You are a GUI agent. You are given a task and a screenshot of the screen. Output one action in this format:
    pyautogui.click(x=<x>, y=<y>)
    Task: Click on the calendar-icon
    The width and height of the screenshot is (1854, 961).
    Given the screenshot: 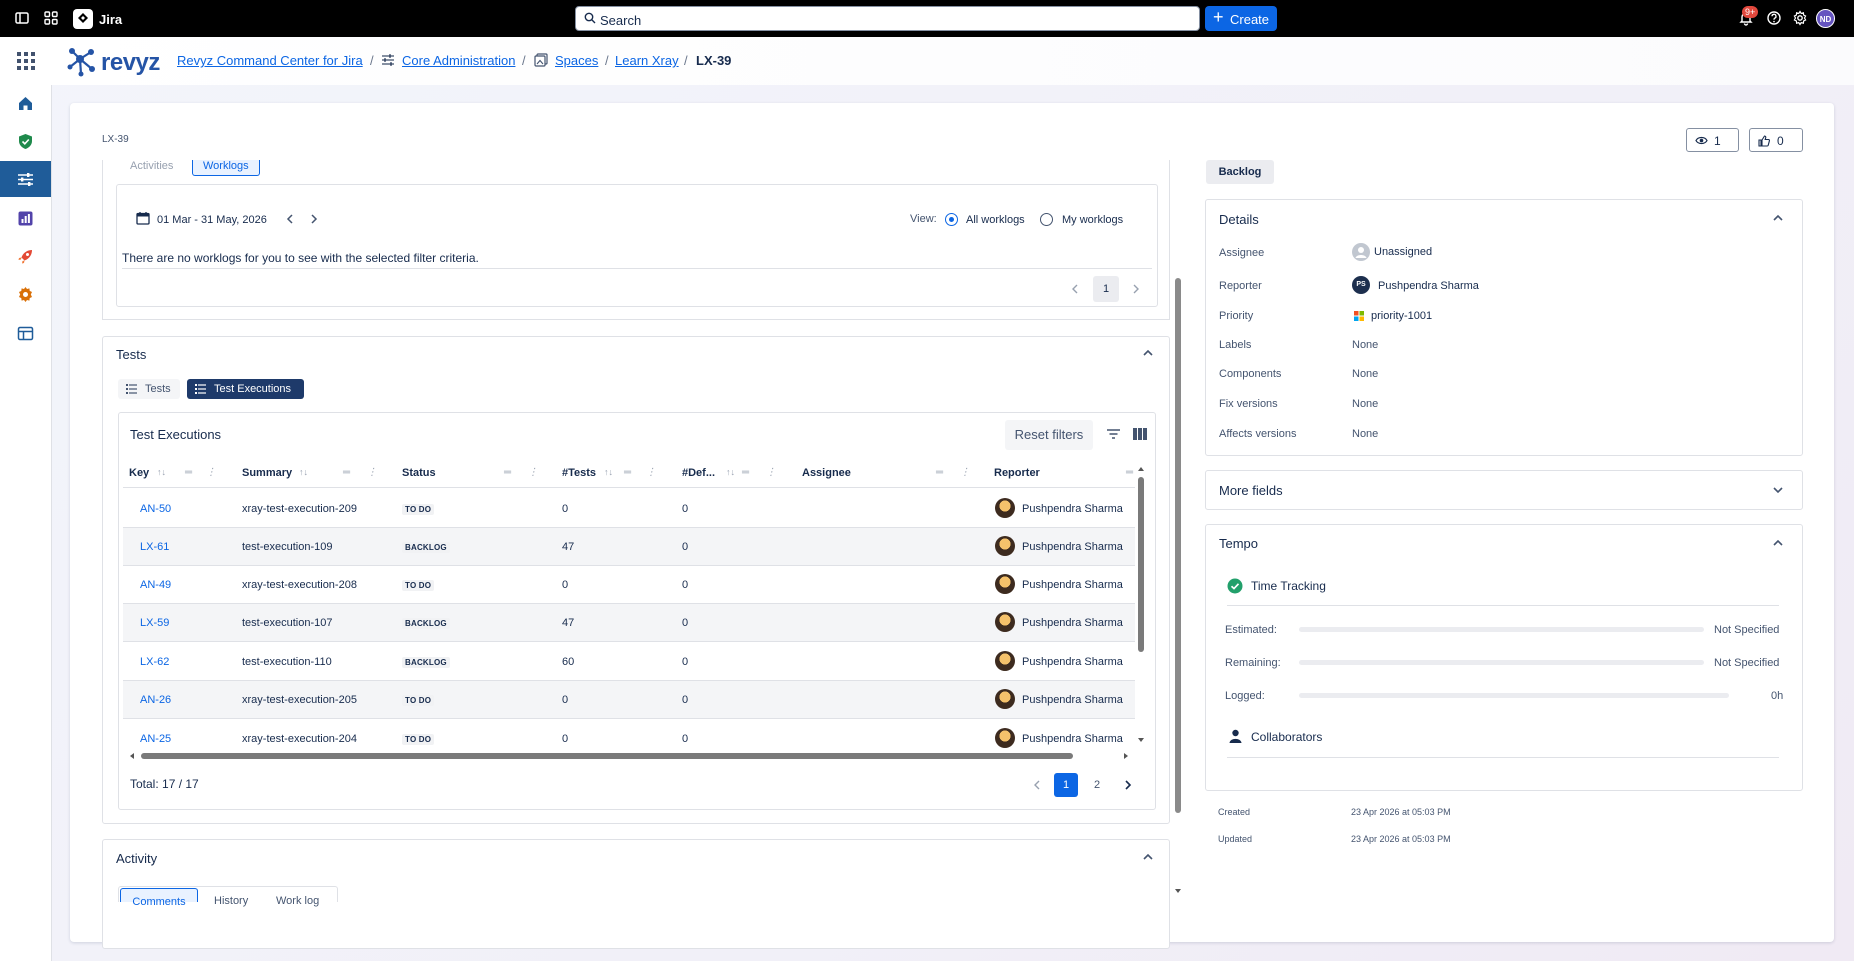 What is the action you would take?
    pyautogui.click(x=143, y=218)
    